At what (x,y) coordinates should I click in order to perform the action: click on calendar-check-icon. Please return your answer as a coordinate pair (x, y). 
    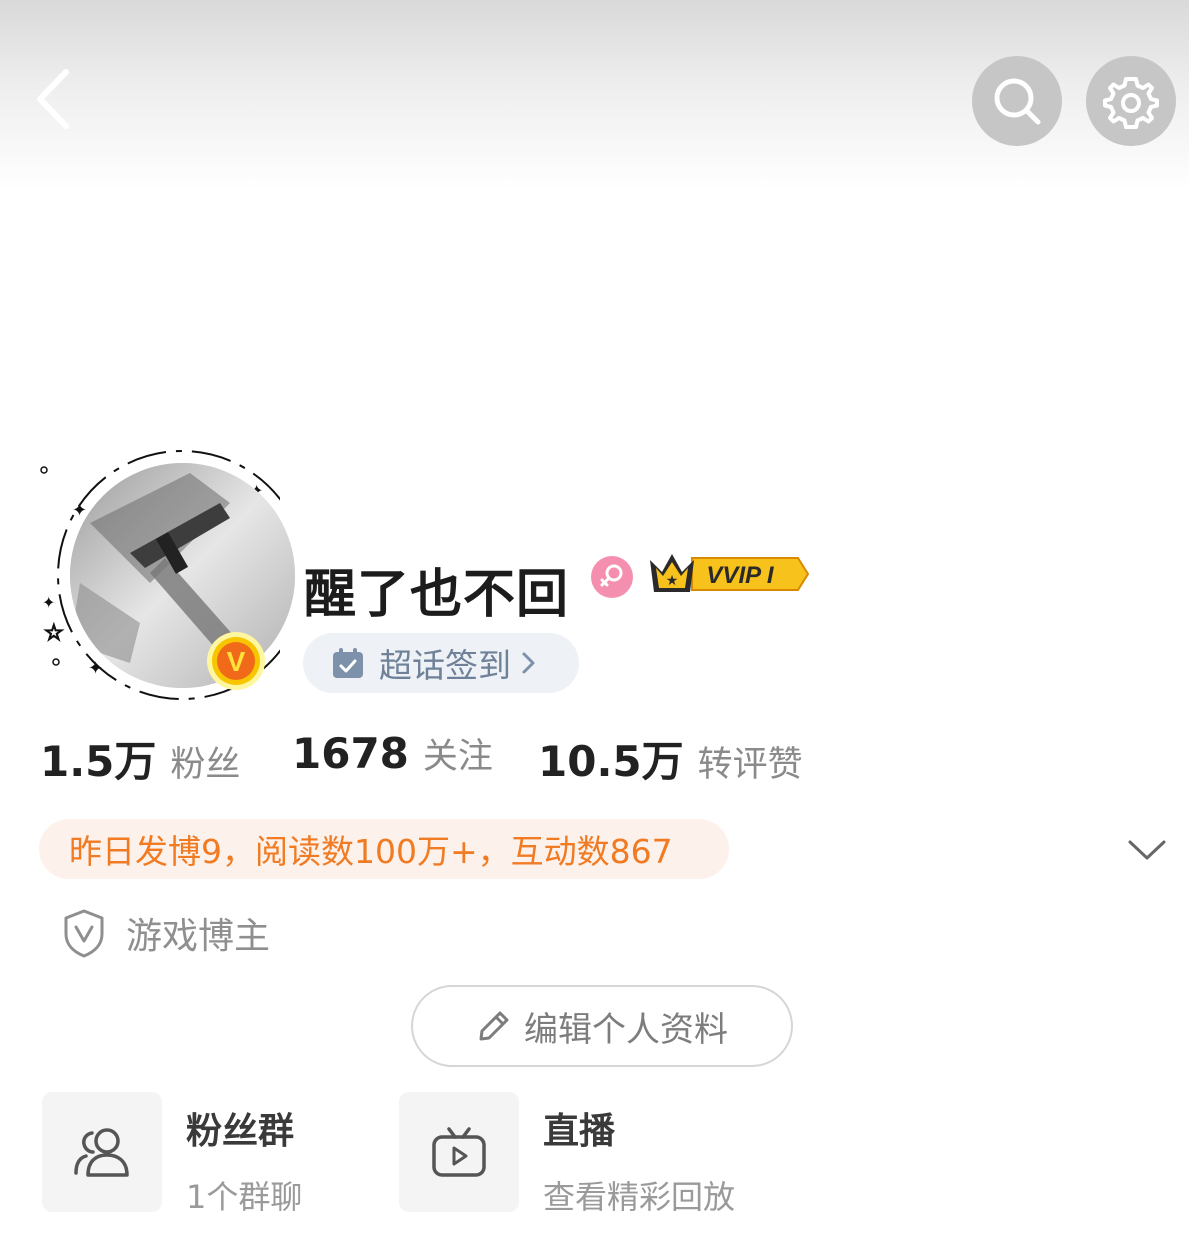
    Looking at the image, I should click on (348, 663).